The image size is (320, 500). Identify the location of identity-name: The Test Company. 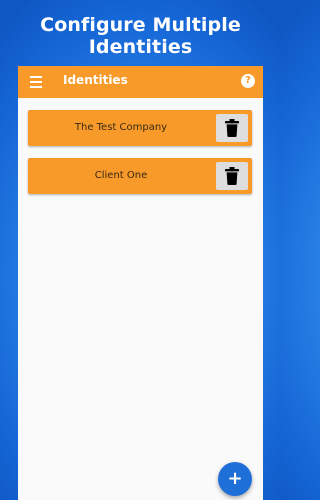
(121, 127).